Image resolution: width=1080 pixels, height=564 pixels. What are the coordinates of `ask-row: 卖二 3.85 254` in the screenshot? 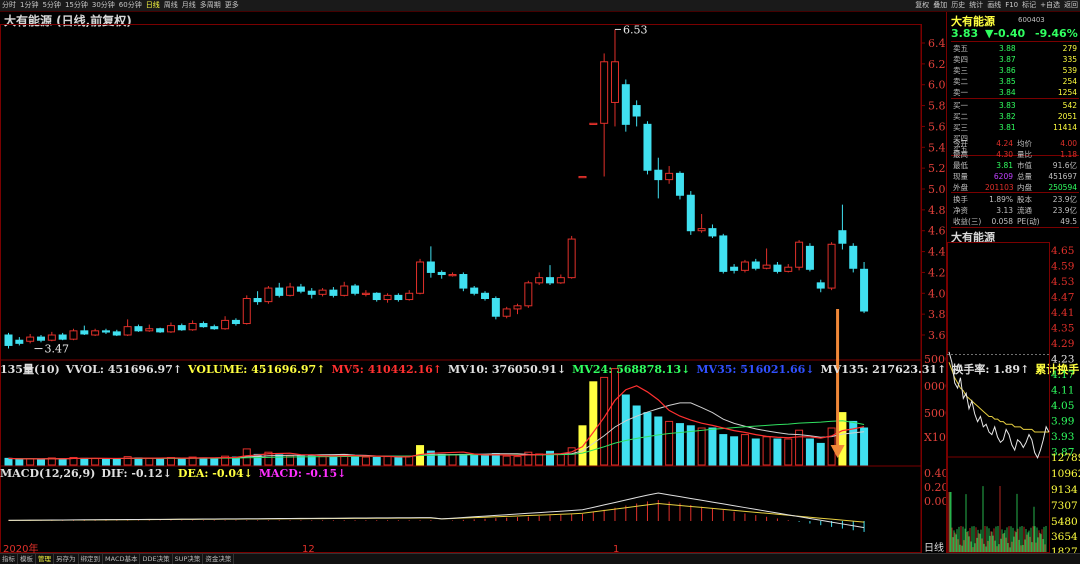 It's located at (1015, 81).